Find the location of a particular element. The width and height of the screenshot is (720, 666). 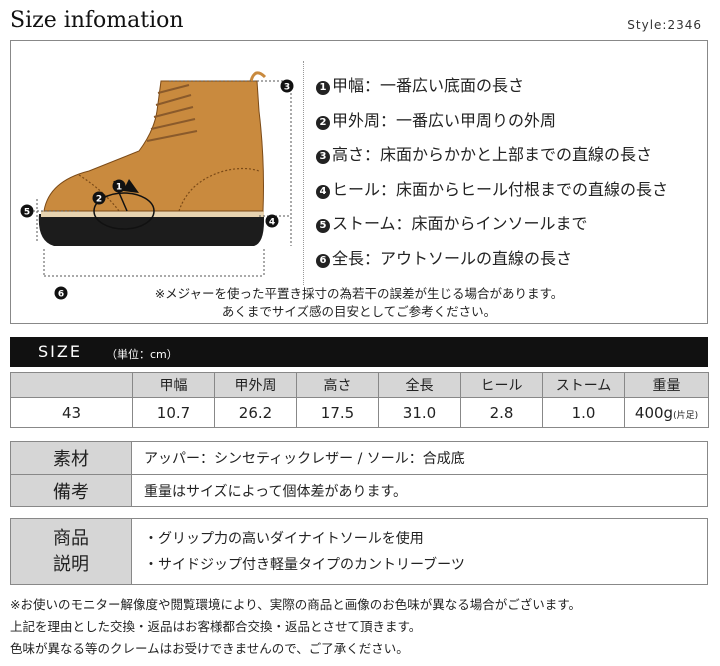

legend-item: 4 ヒール：床面からヒール付根までの直線の長さ is located at coordinates (492, 190).